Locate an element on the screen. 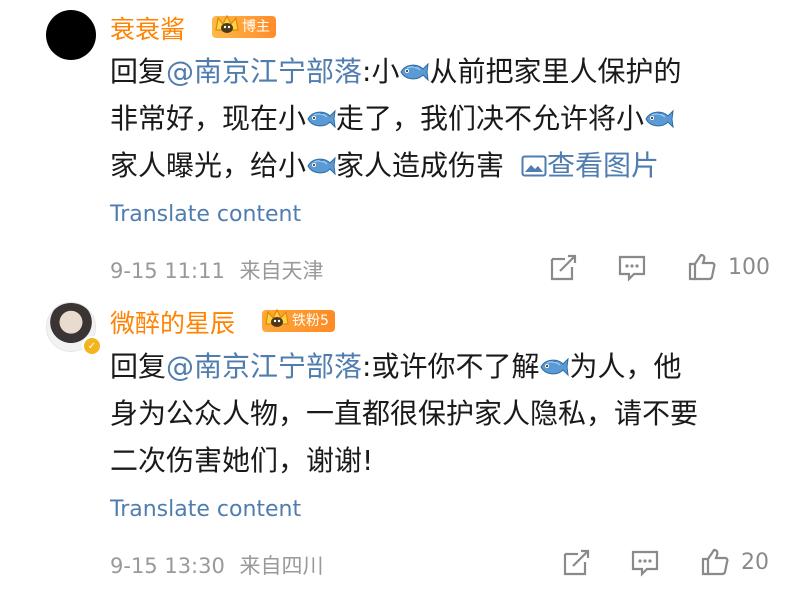 The height and width of the screenshot is (604, 800). username: 微醉的星辰 is located at coordinates (172, 322).